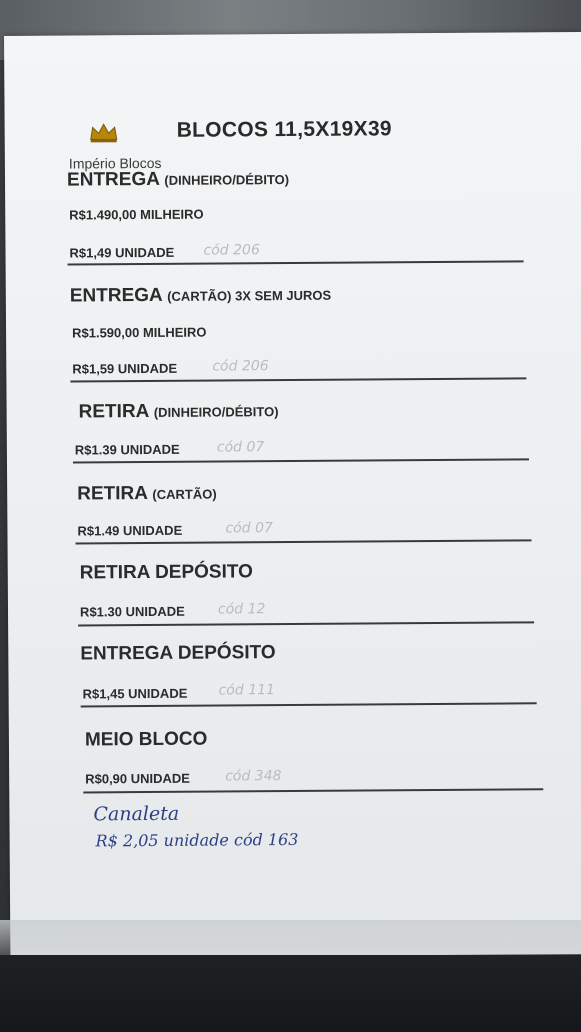 Image resolution: width=581 pixels, height=1032 pixels. What do you see at coordinates (184, 494) in the screenshot?
I see `section-qualifier: (CARTÃO)` at bounding box center [184, 494].